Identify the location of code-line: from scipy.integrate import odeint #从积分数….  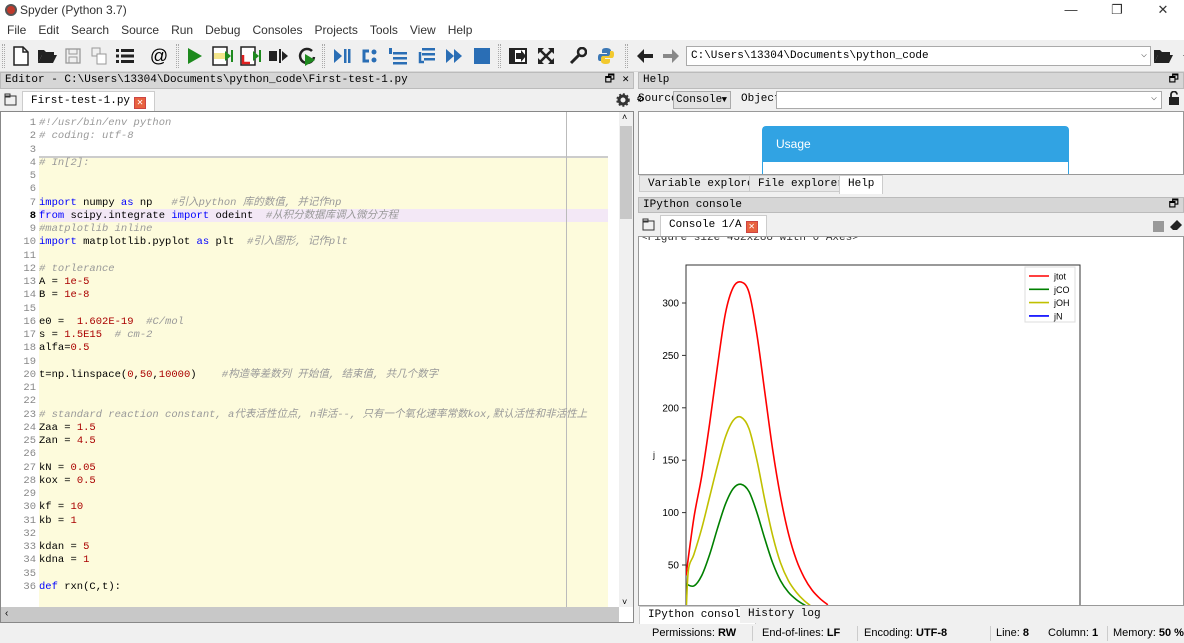
(218, 216).